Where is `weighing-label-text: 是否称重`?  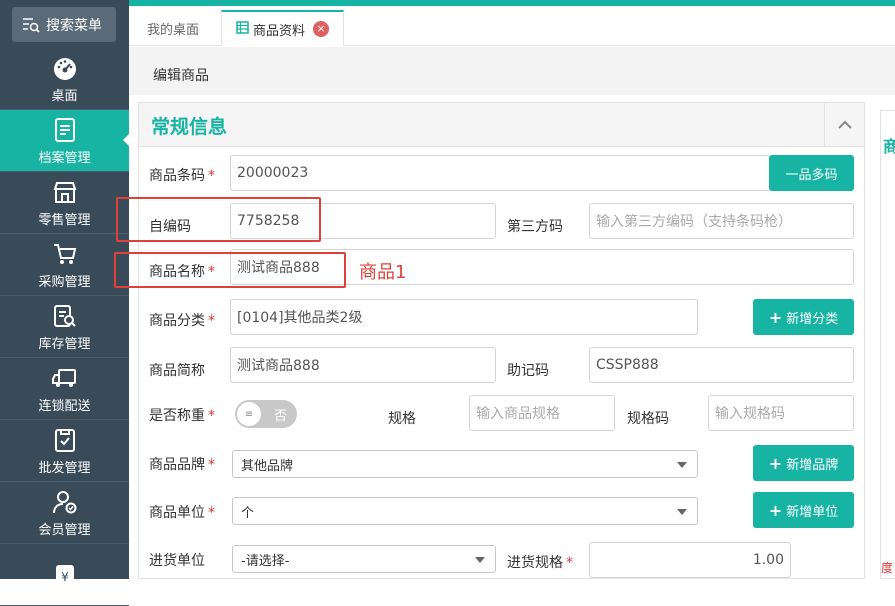 weighing-label-text: 是否称重 is located at coordinates (177, 416).